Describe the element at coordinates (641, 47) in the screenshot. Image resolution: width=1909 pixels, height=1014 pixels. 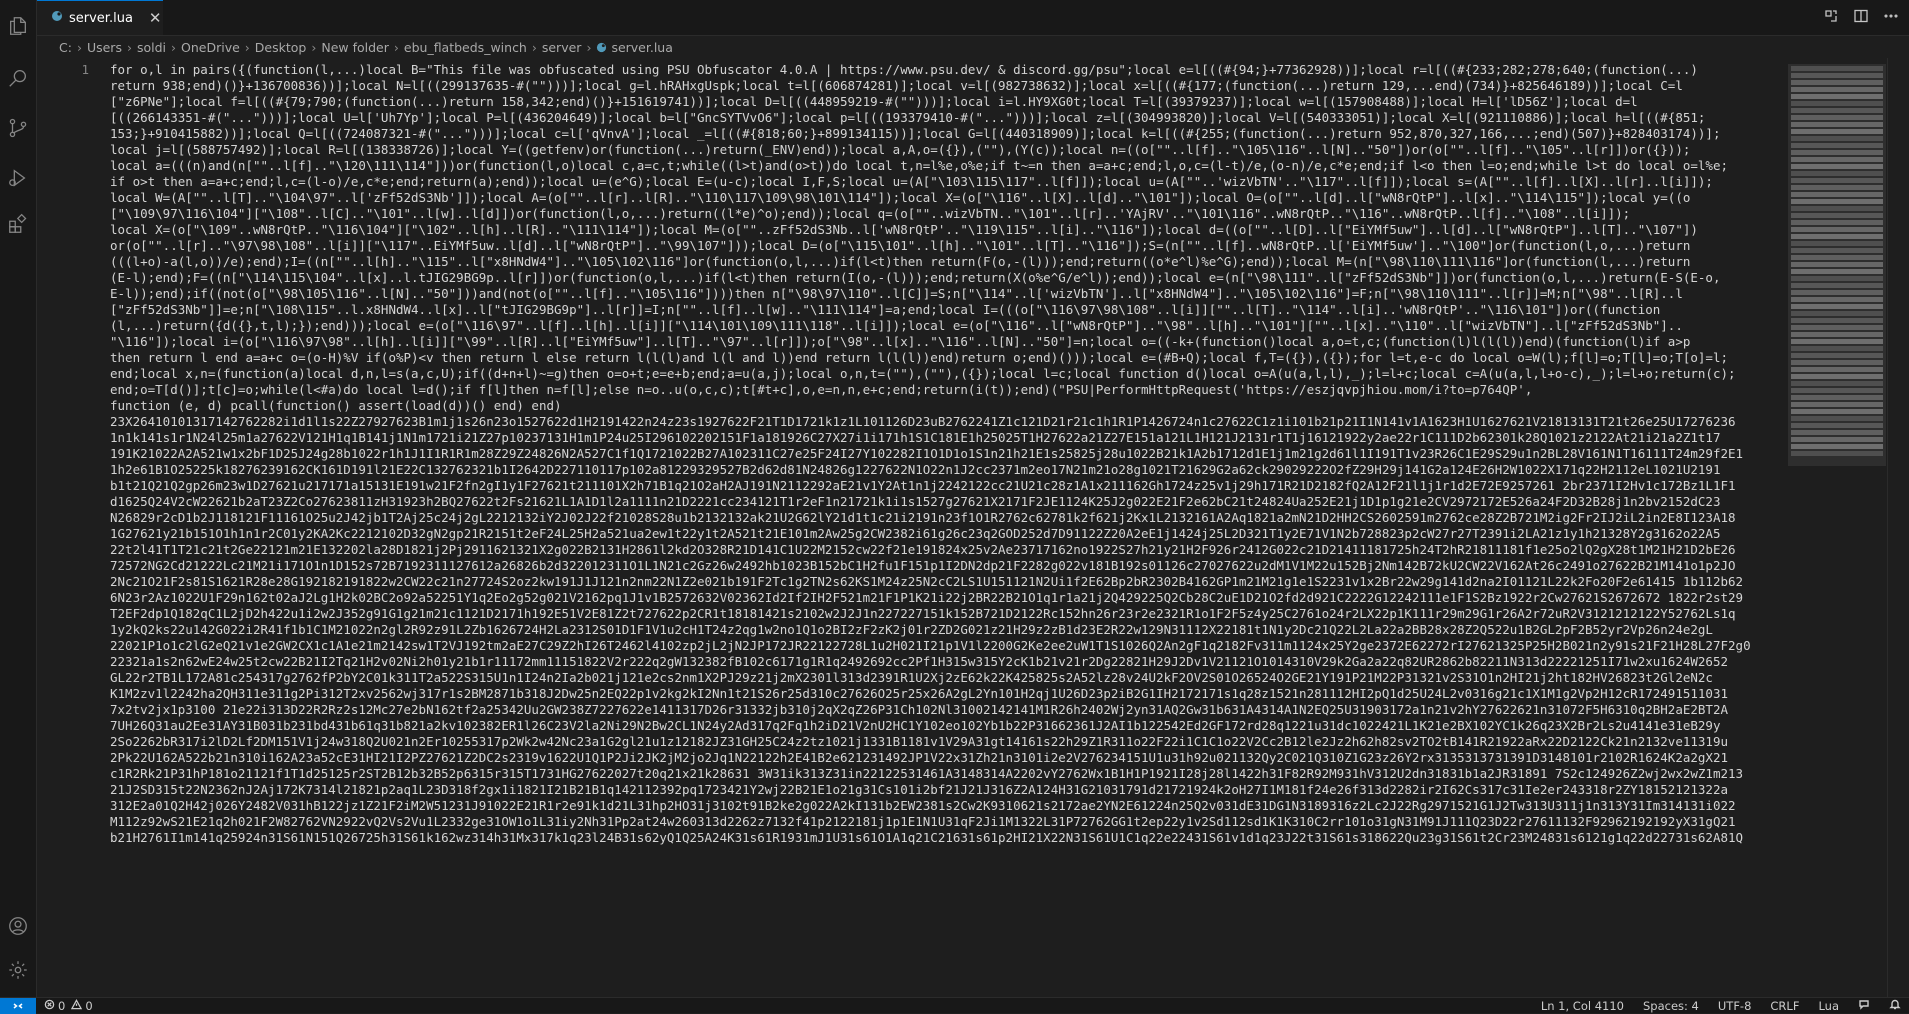
I see `breadcrumb-item: server.lua` at that location.